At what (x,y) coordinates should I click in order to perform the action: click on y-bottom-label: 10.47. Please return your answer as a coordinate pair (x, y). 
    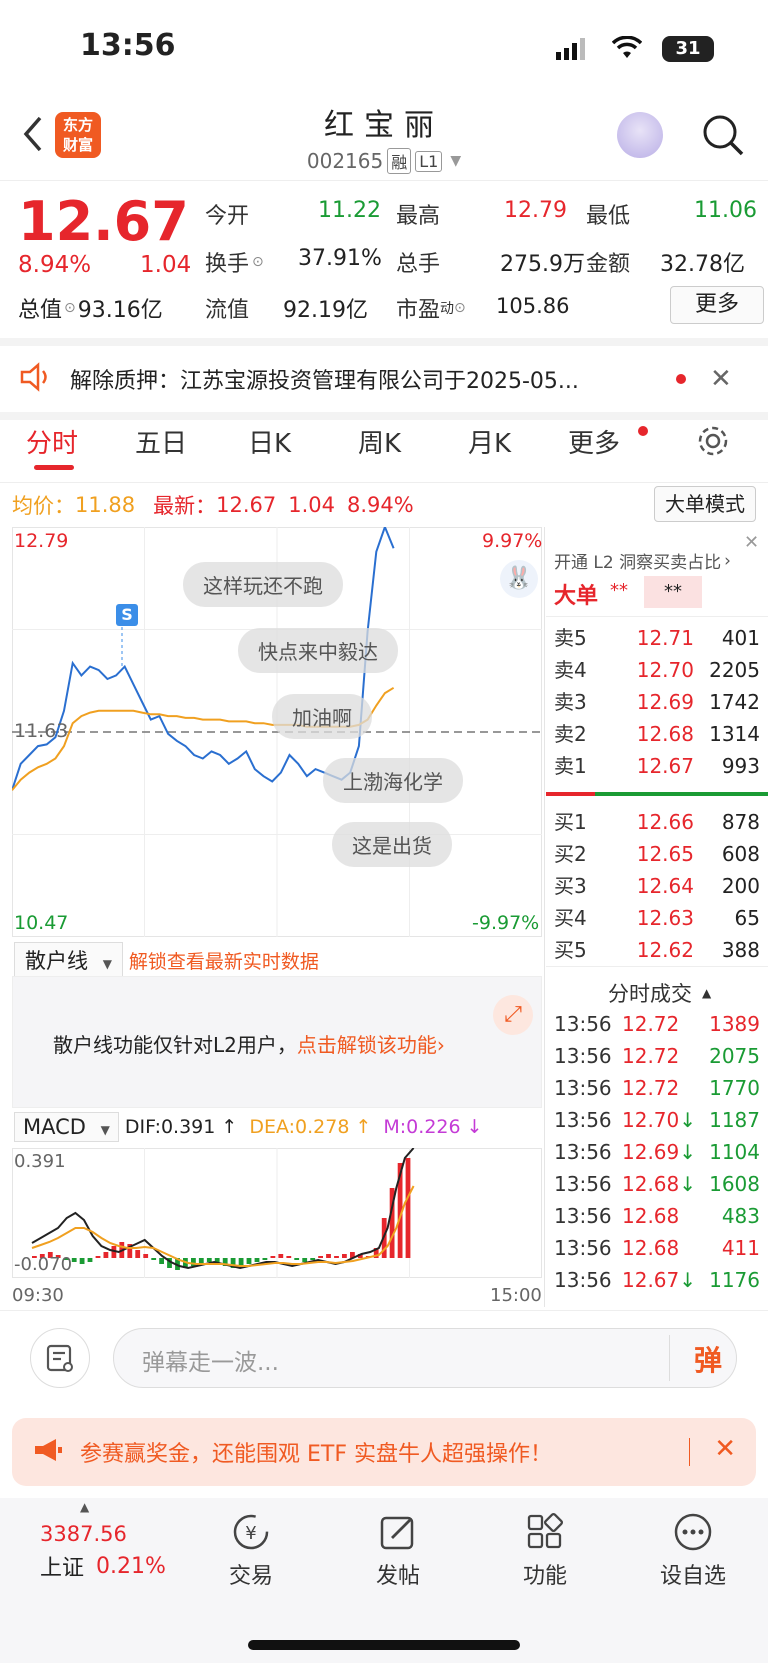
    Looking at the image, I should click on (41, 923).